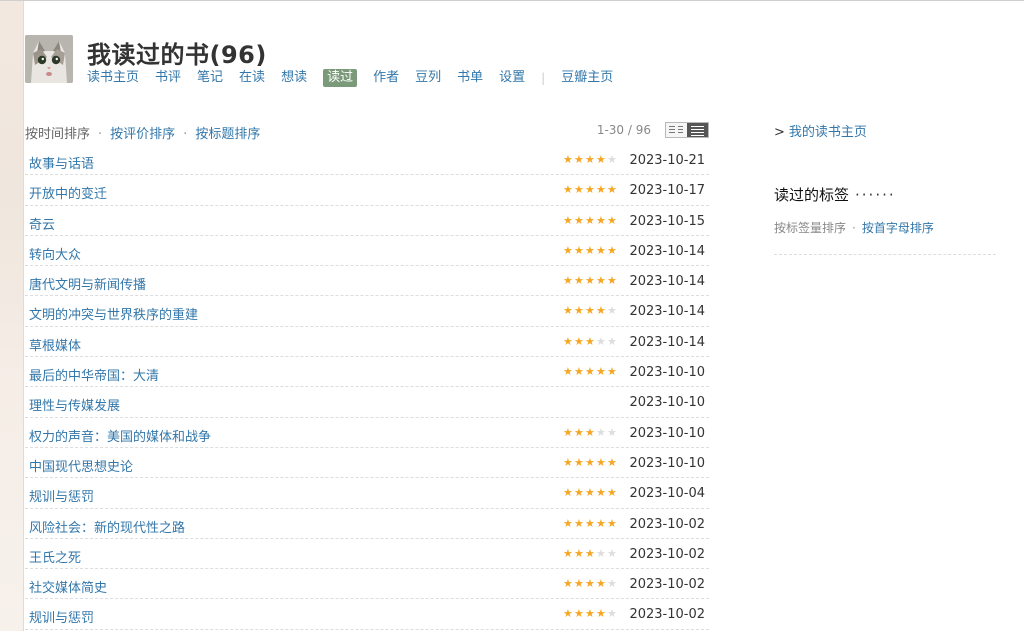 This screenshot has height=631, width=1024. Describe the element at coordinates (74, 404) in the screenshot. I see `book-title-link: 理性与传媒发展` at that location.